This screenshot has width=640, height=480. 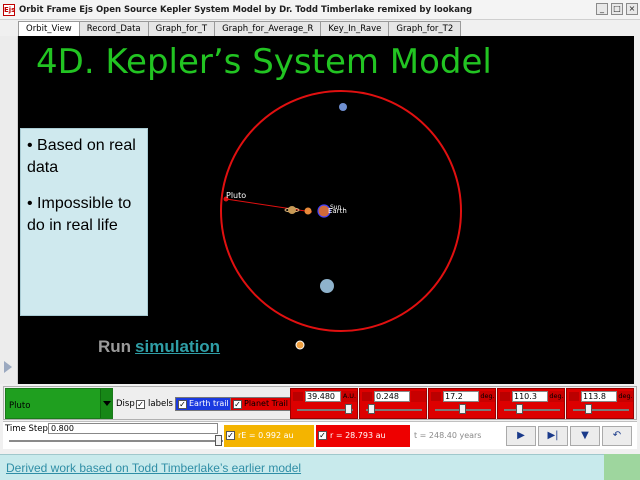 What do you see at coordinates (20, 406) in the screenshot?
I see `planet-select-value: Pluto` at bounding box center [20, 406].